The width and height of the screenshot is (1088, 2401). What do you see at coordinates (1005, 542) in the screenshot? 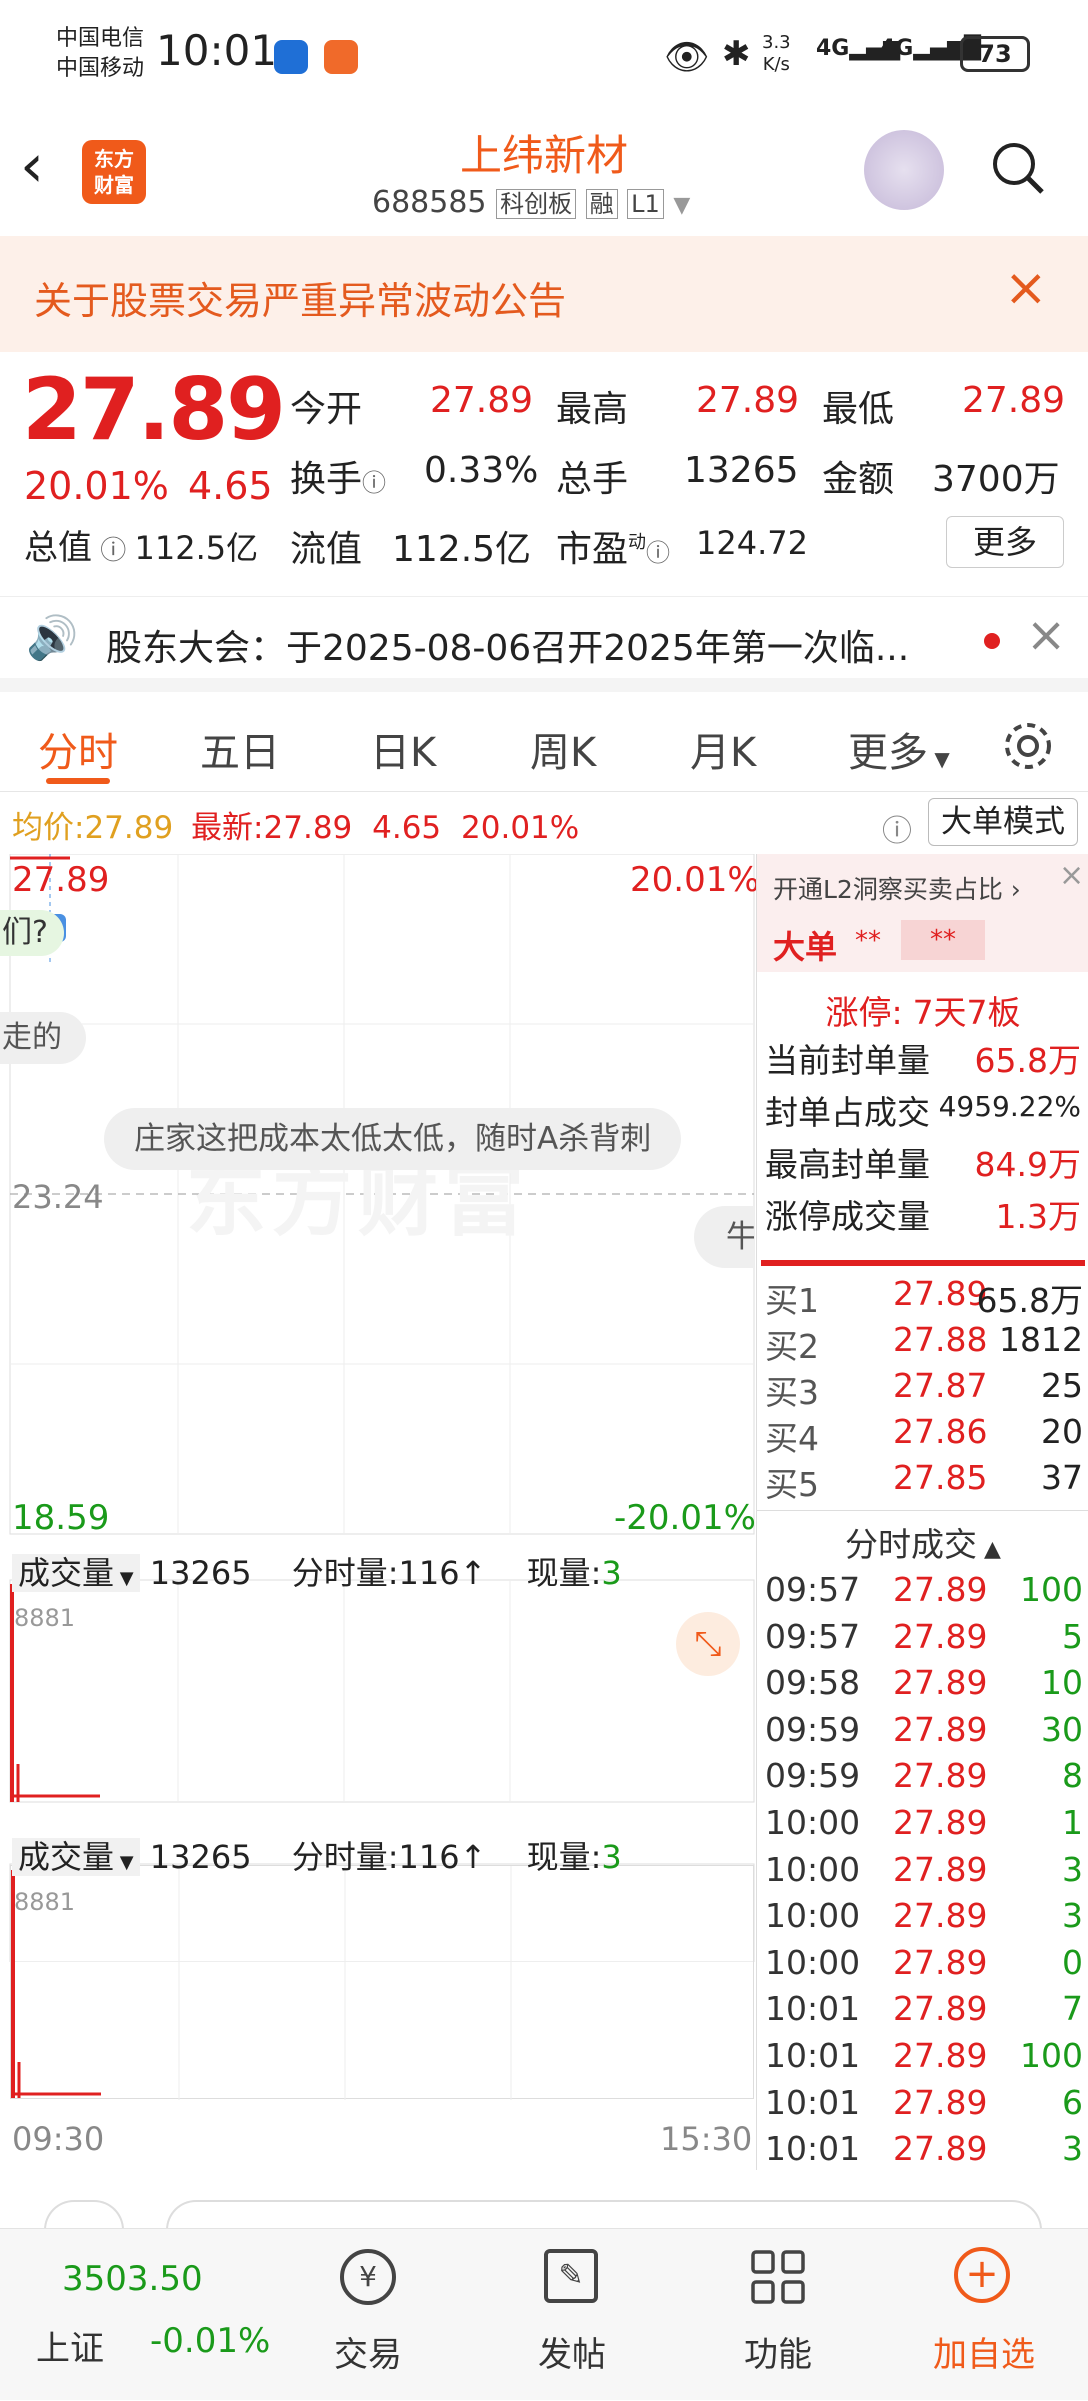
I see `more-button: 更多` at bounding box center [1005, 542].